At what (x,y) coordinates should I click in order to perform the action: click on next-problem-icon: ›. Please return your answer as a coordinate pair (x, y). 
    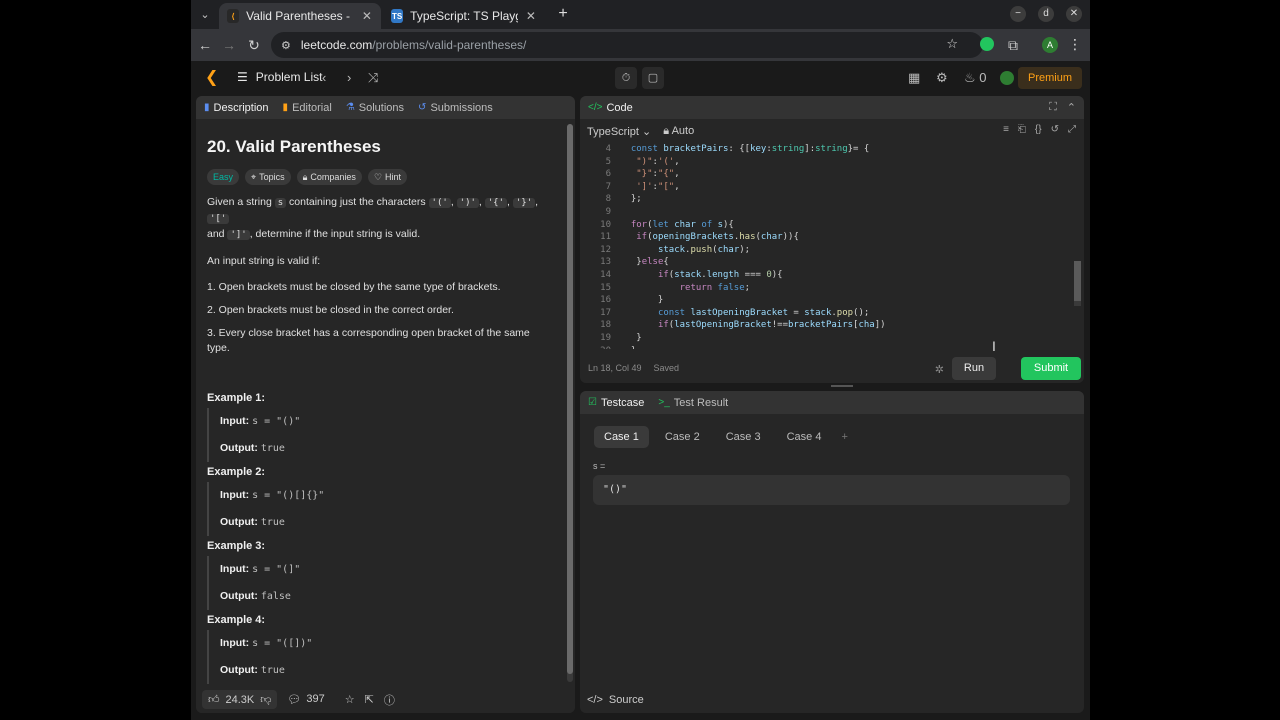
    Looking at the image, I should click on (349, 78).